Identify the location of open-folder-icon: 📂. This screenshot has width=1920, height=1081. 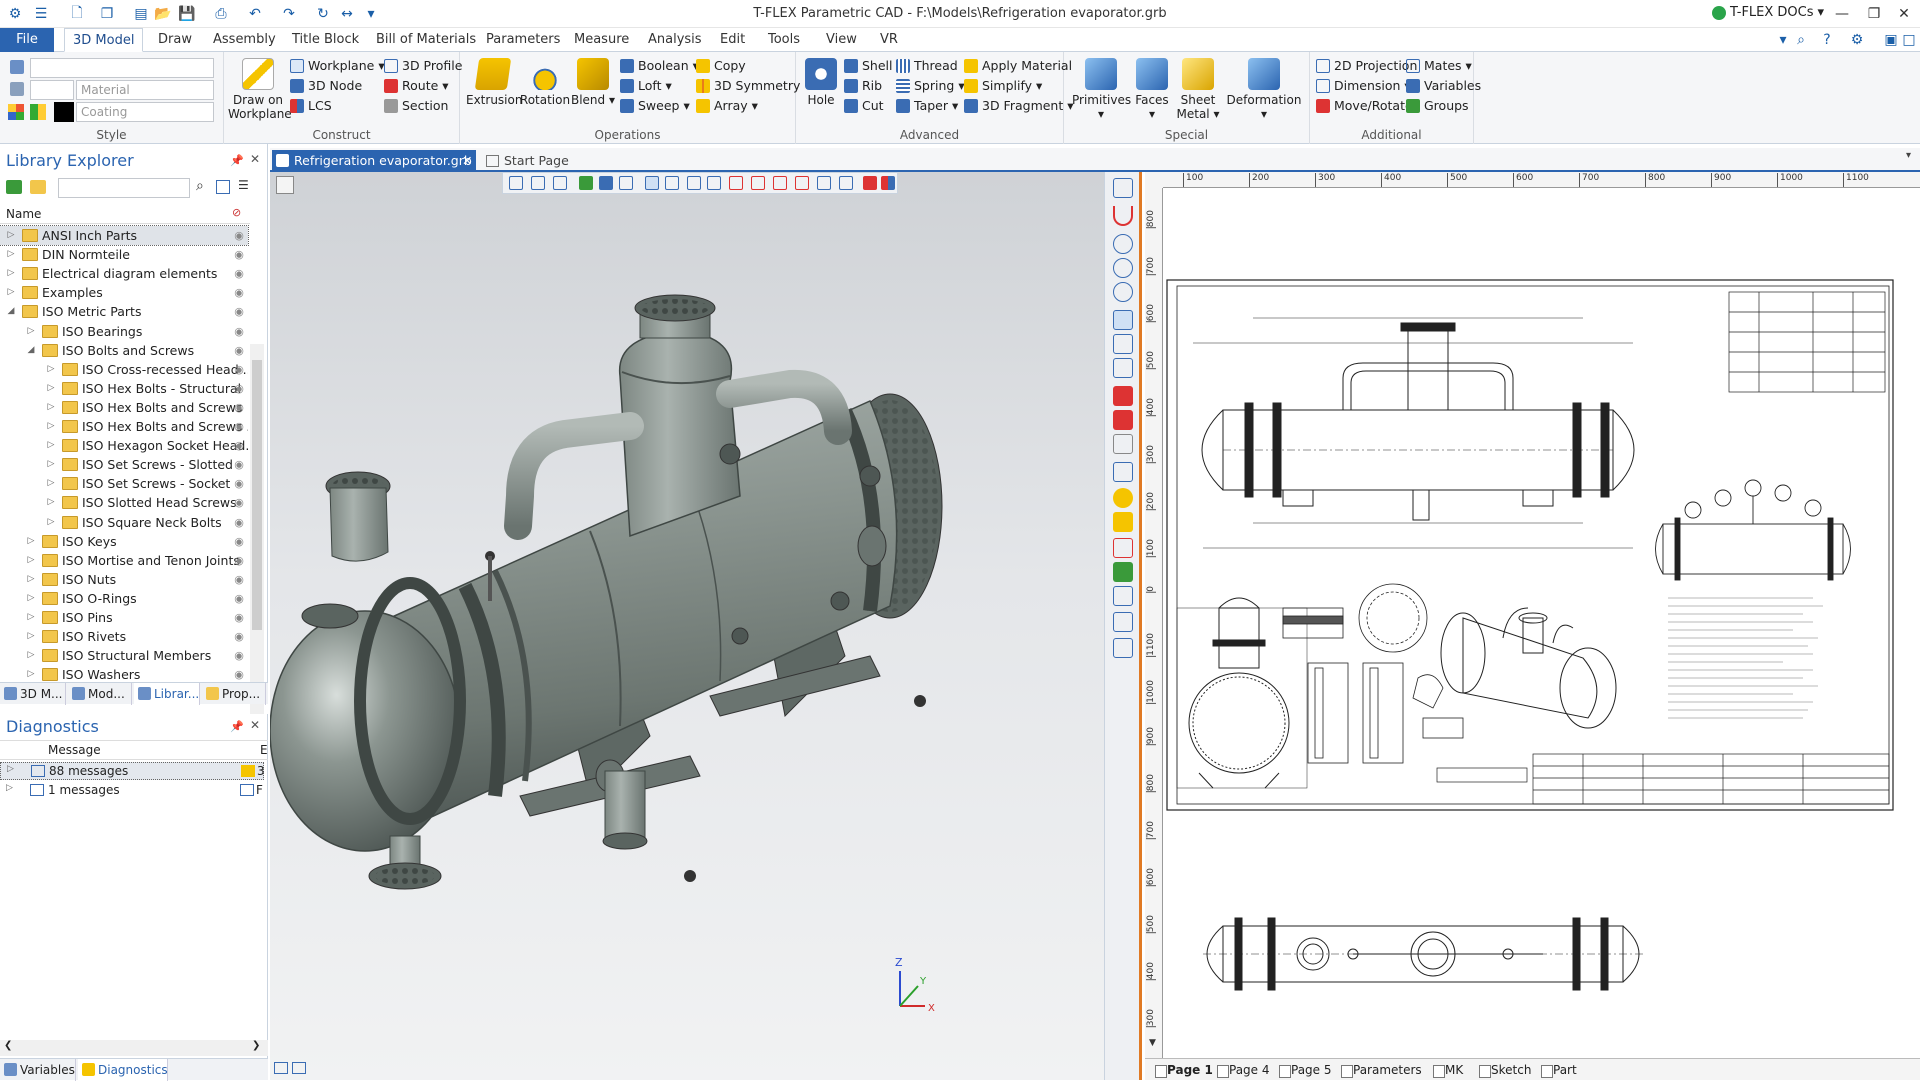
(163, 14).